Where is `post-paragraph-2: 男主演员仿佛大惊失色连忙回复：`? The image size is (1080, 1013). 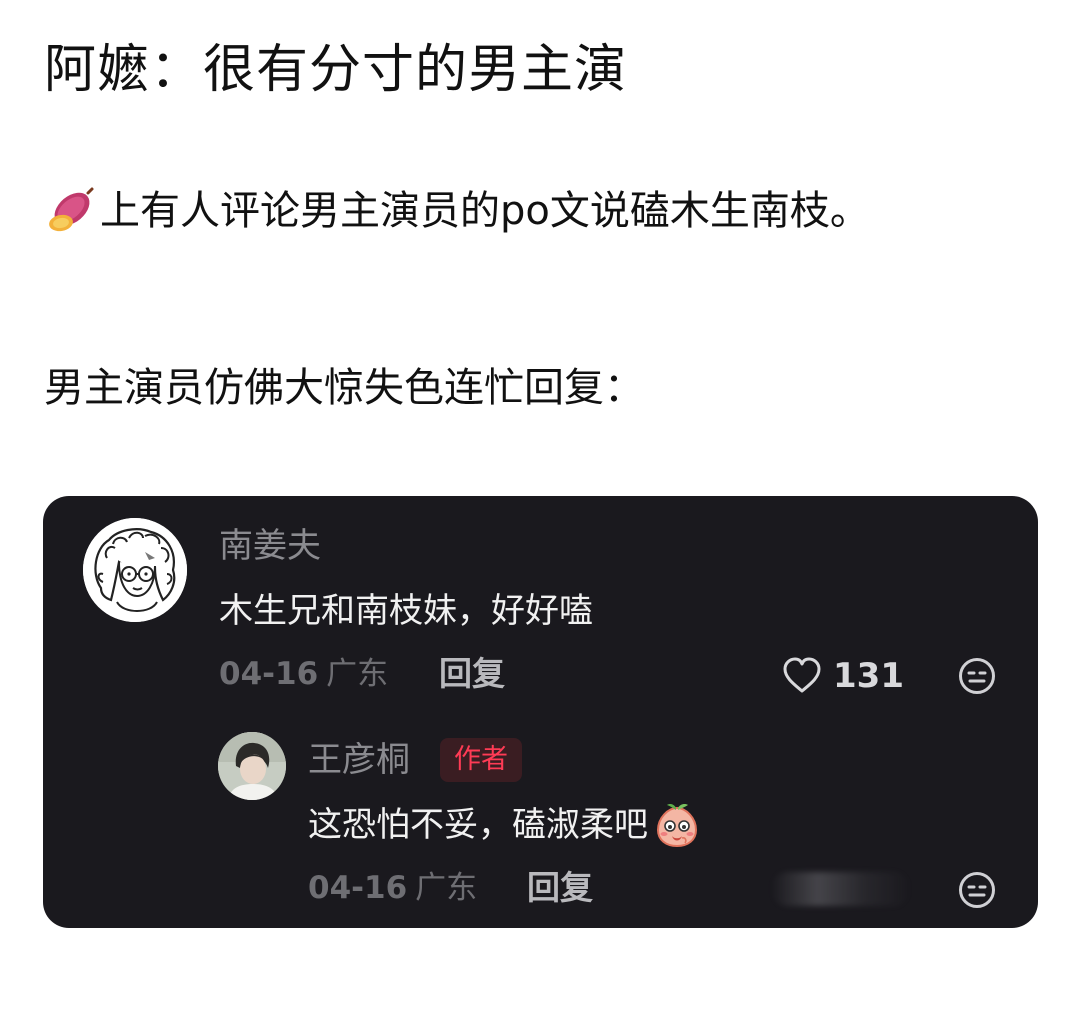 post-paragraph-2: 男主演员仿佛大惊失色连忙回复： is located at coordinates (344, 388).